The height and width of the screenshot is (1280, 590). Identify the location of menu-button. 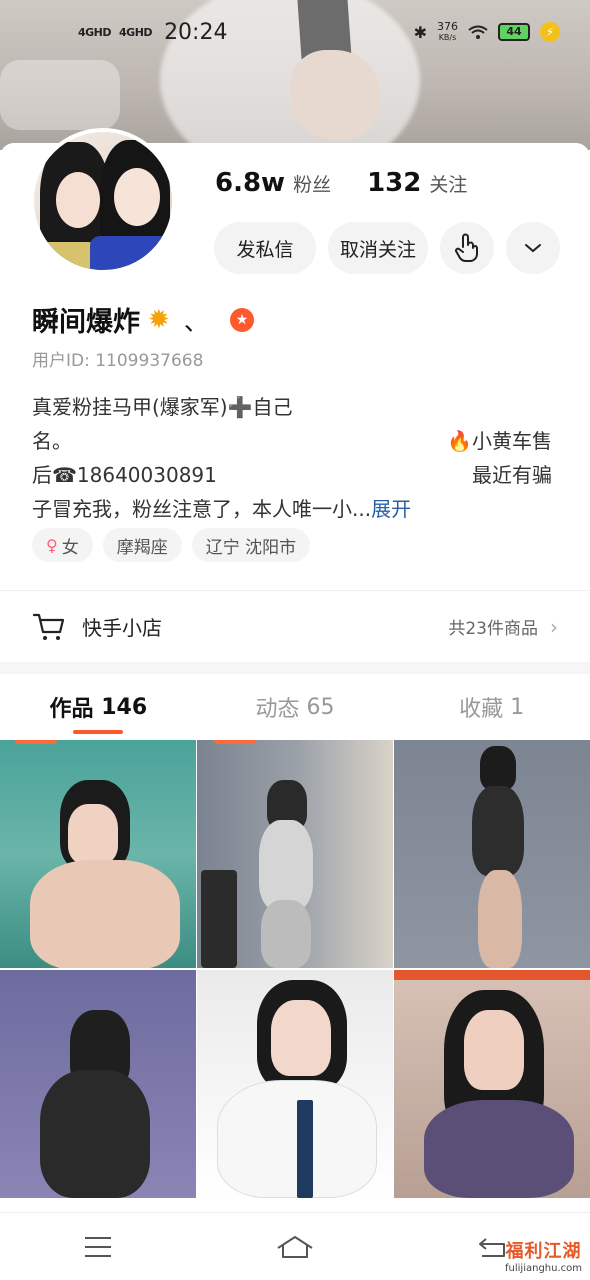
(98, 1247).